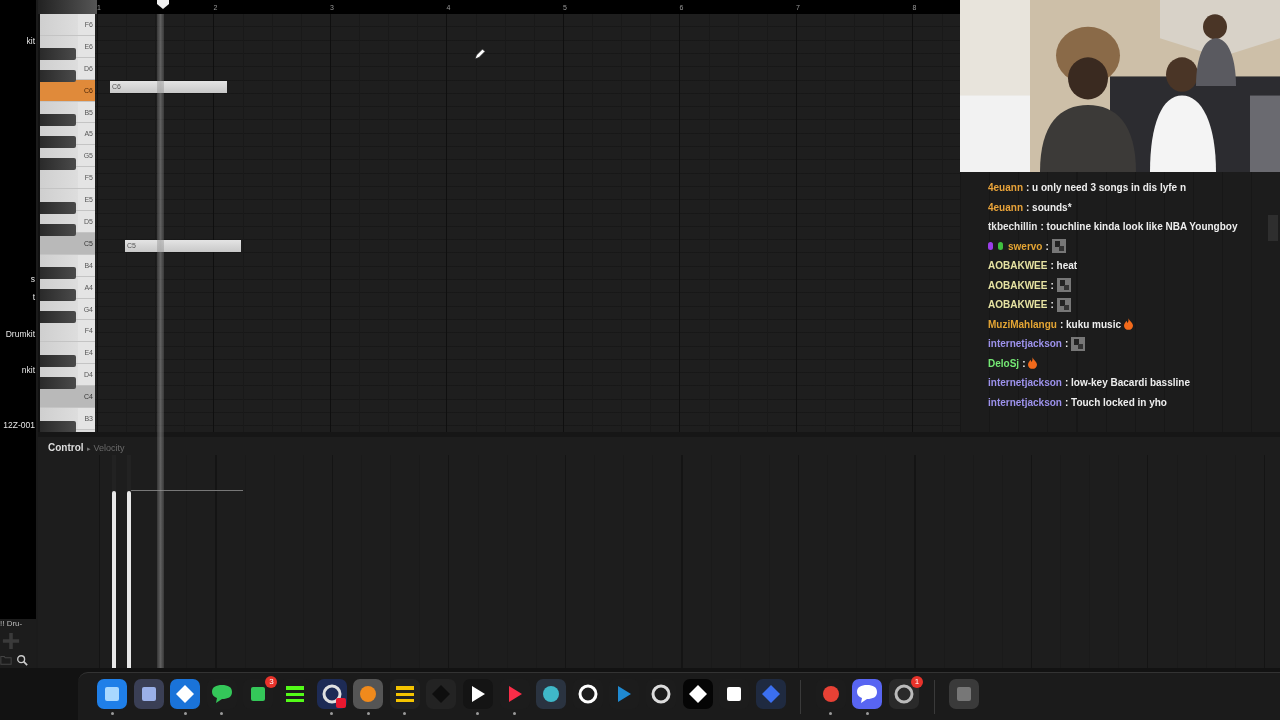 The height and width of the screenshot is (720, 1280). I want to click on chat-message: : kuku music, so click(1090, 324).